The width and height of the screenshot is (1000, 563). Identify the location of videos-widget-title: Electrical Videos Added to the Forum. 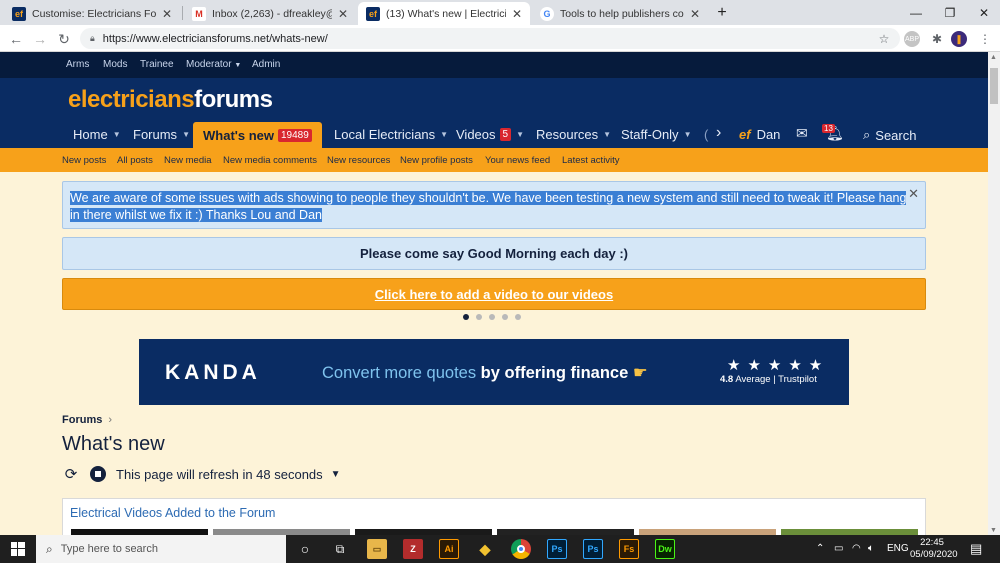
(172, 513).